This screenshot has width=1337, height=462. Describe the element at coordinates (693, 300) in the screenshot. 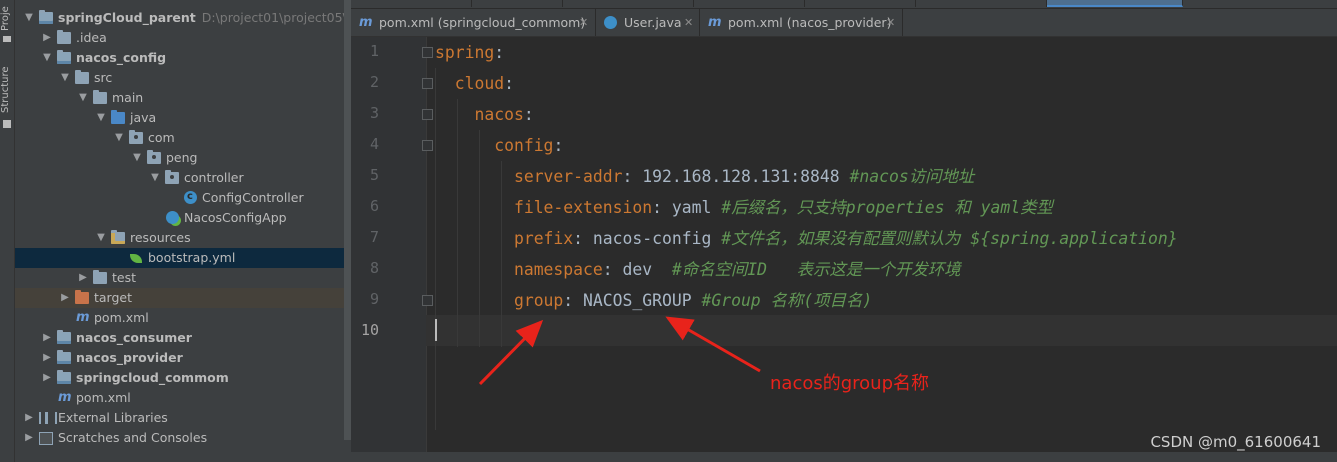

I see `code-line-9: group: NACOS_GROUP #Group 名称(项目名)` at that location.